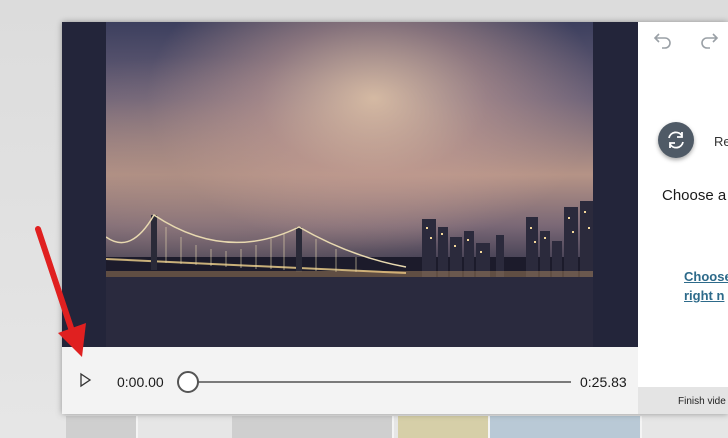  What do you see at coordinates (379, 382) in the screenshot?
I see `seek-track` at bounding box center [379, 382].